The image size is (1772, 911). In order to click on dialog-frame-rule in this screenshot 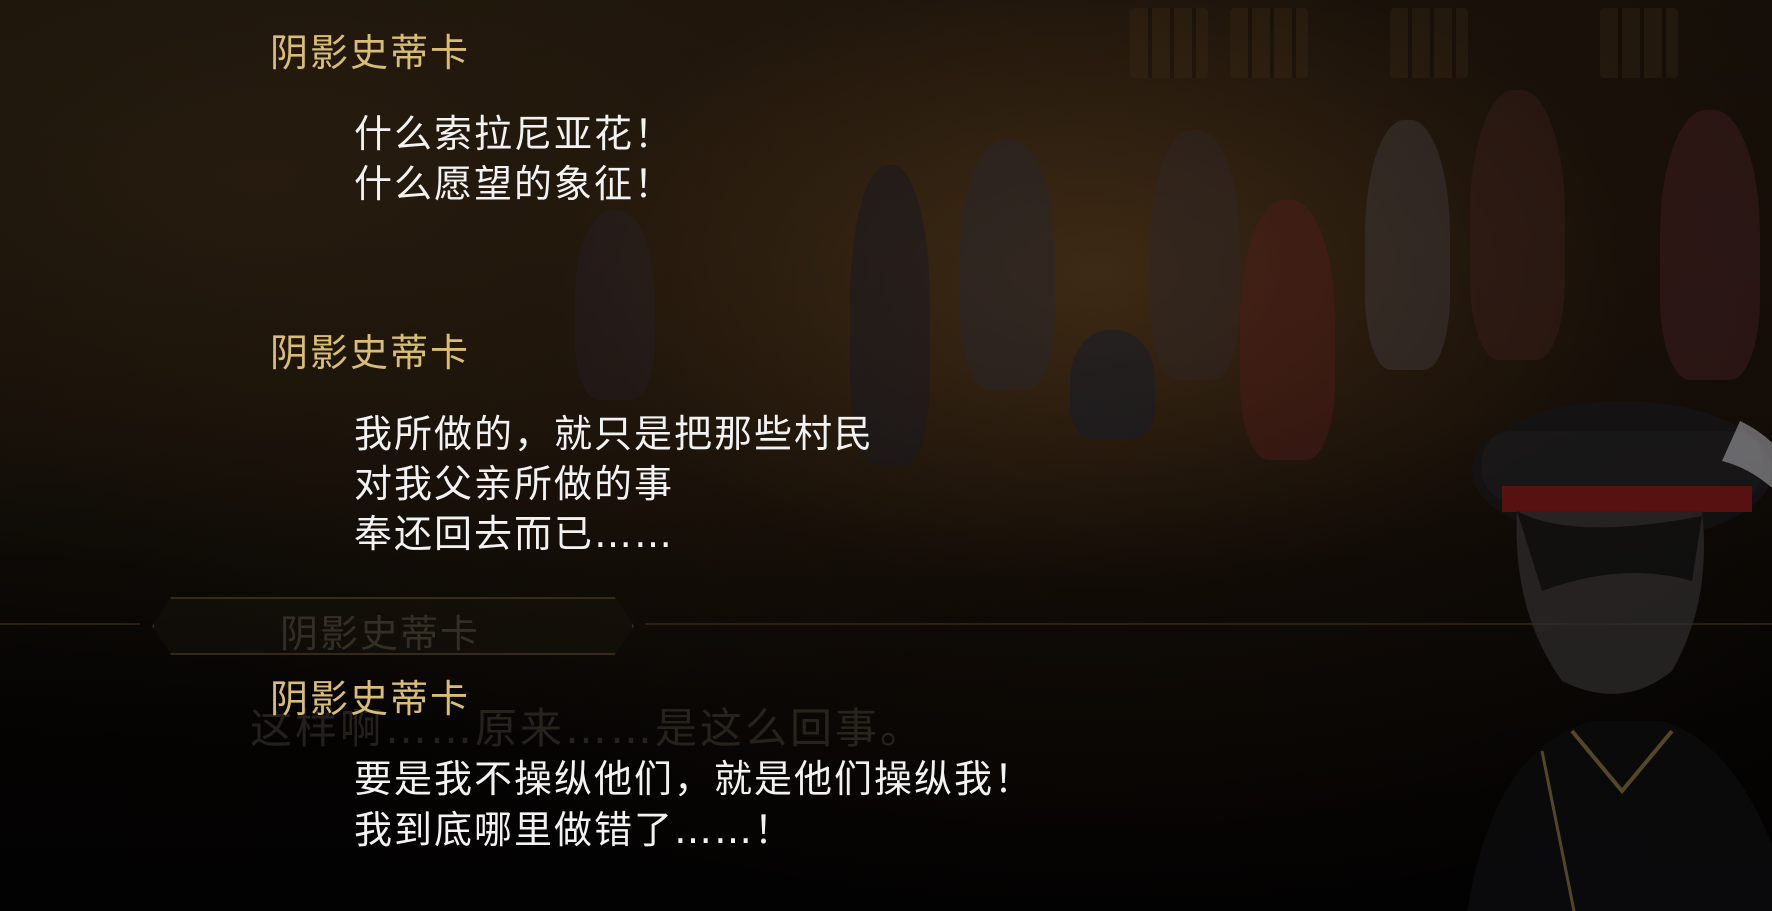, I will do `click(70, 624)`.